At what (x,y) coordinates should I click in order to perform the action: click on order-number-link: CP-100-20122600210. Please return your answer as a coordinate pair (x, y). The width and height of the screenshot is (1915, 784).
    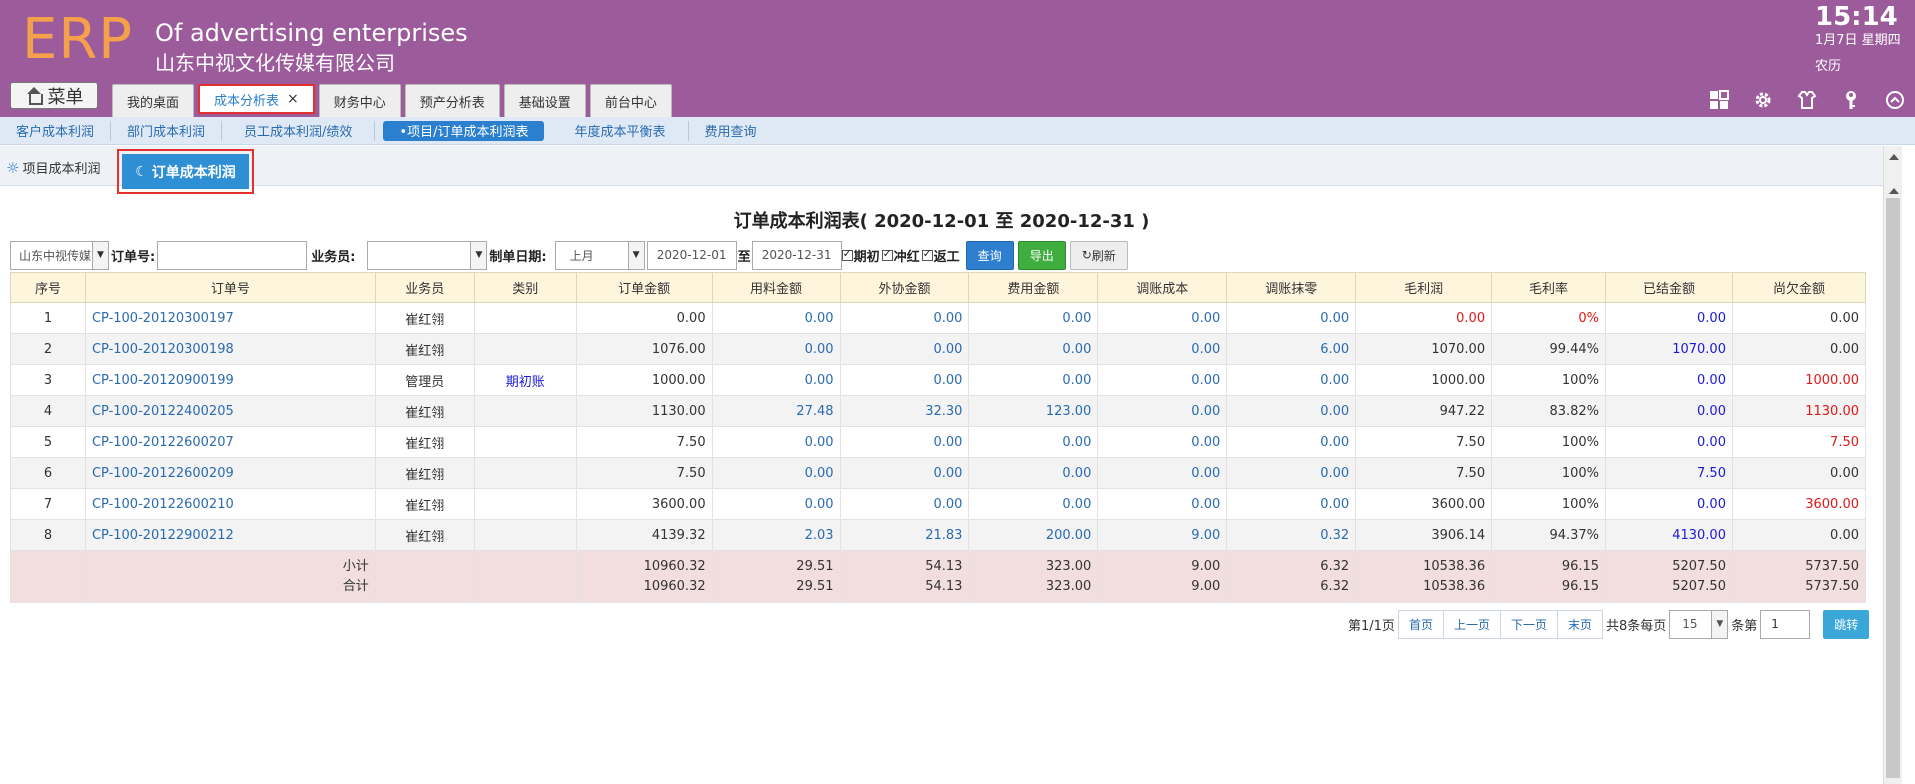
    Looking at the image, I should click on (230, 504).